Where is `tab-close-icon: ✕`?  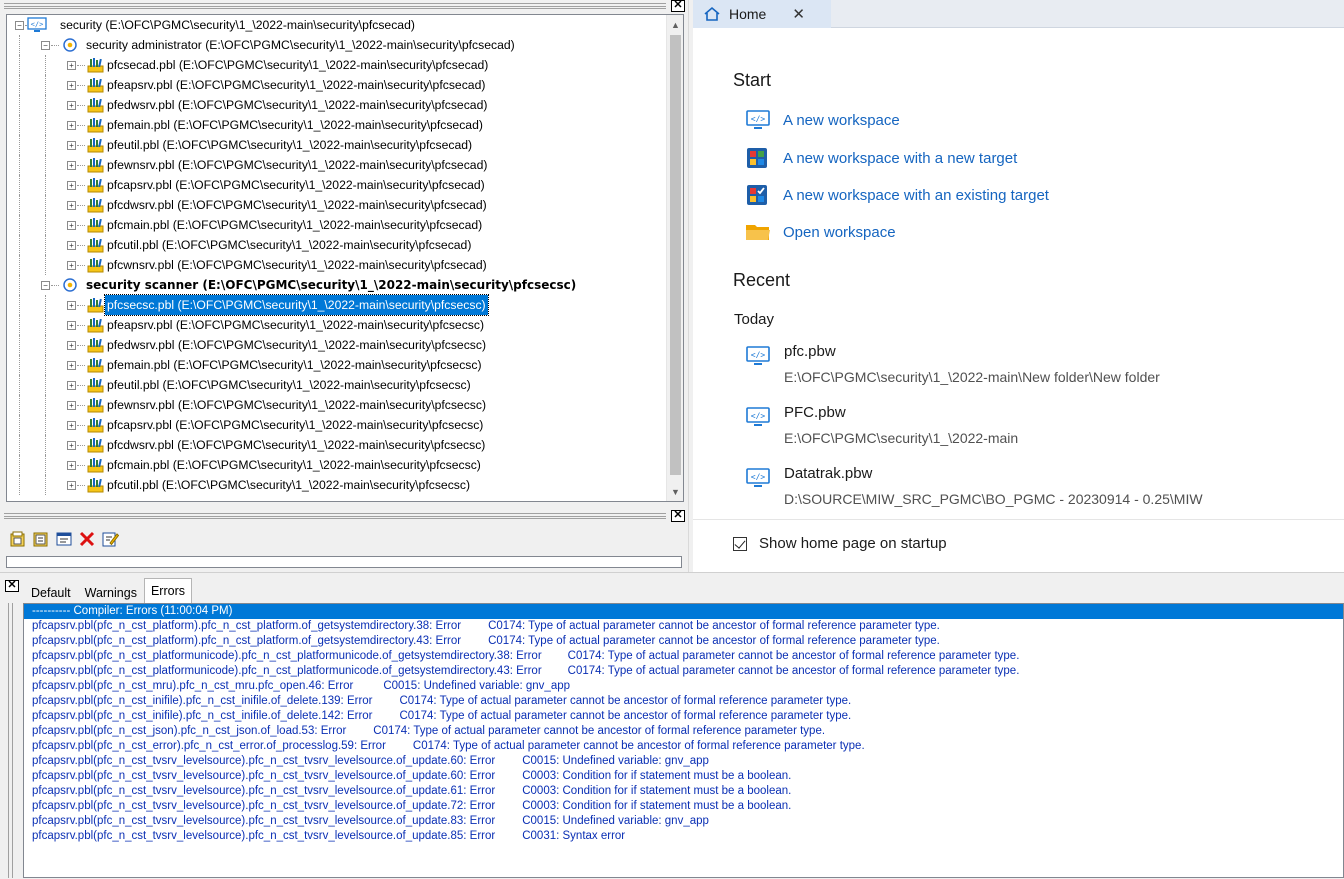
tab-close-icon: ✕ is located at coordinates (798, 14).